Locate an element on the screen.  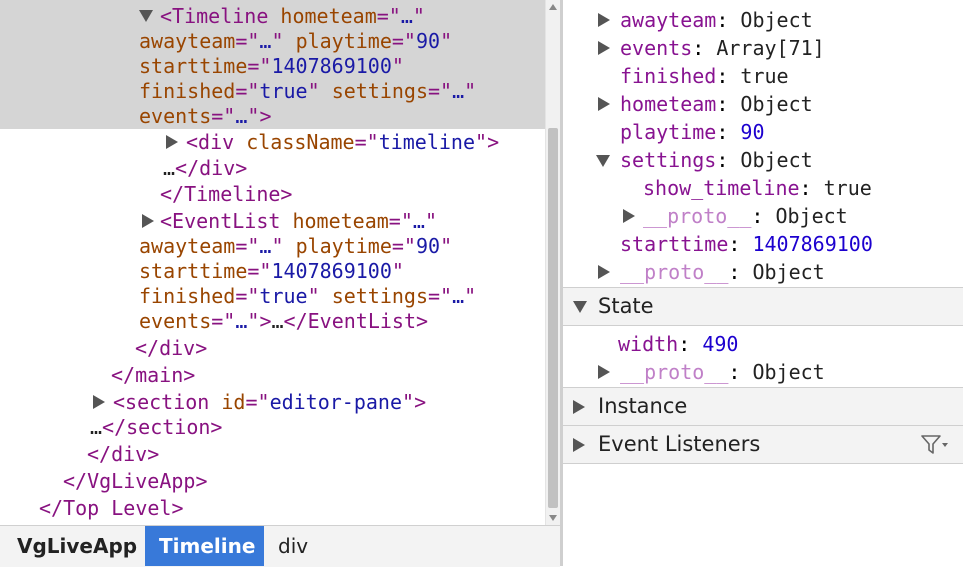
tree-line-main-close: </main> is located at coordinates (153, 375).